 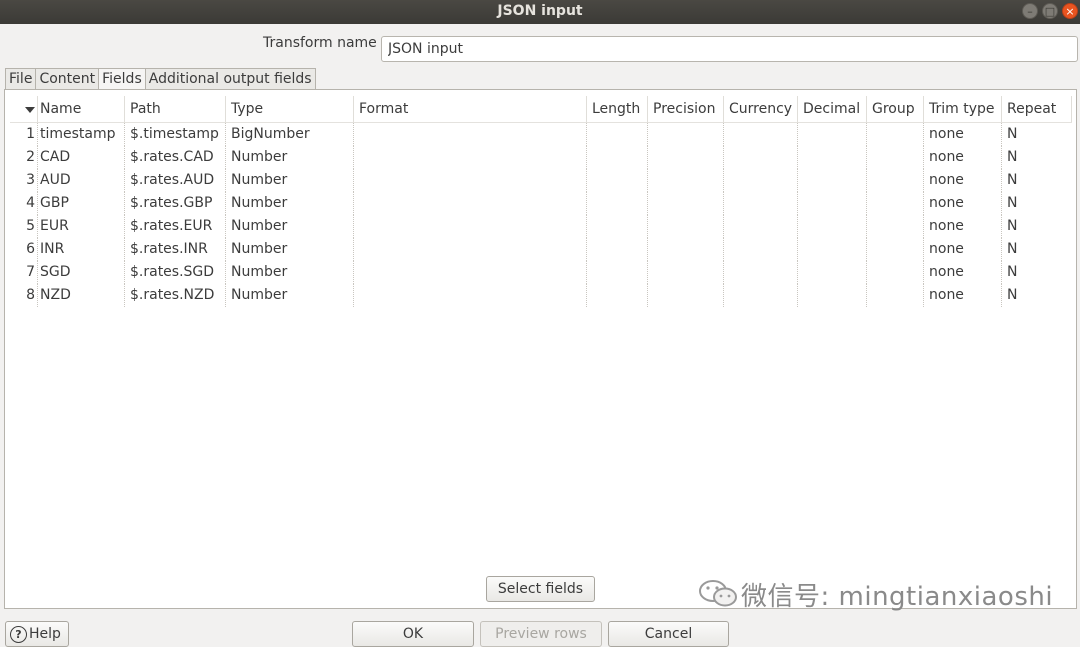 What do you see at coordinates (24, 109) in the screenshot?
I see `sort-column-header` at bounding box center [24, 109].